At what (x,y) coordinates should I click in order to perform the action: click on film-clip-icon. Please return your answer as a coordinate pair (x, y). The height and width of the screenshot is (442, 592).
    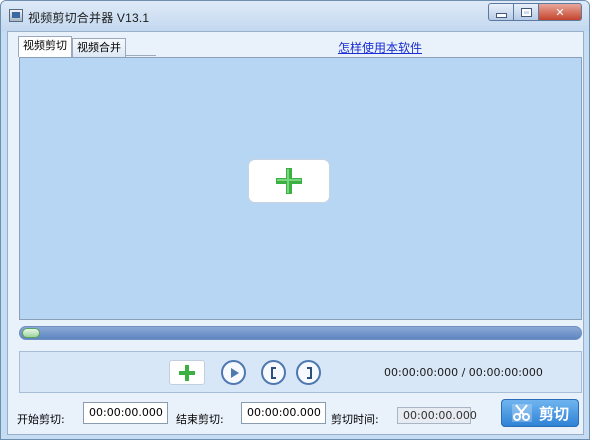
    Looking at the image, I should click on (16, 15).